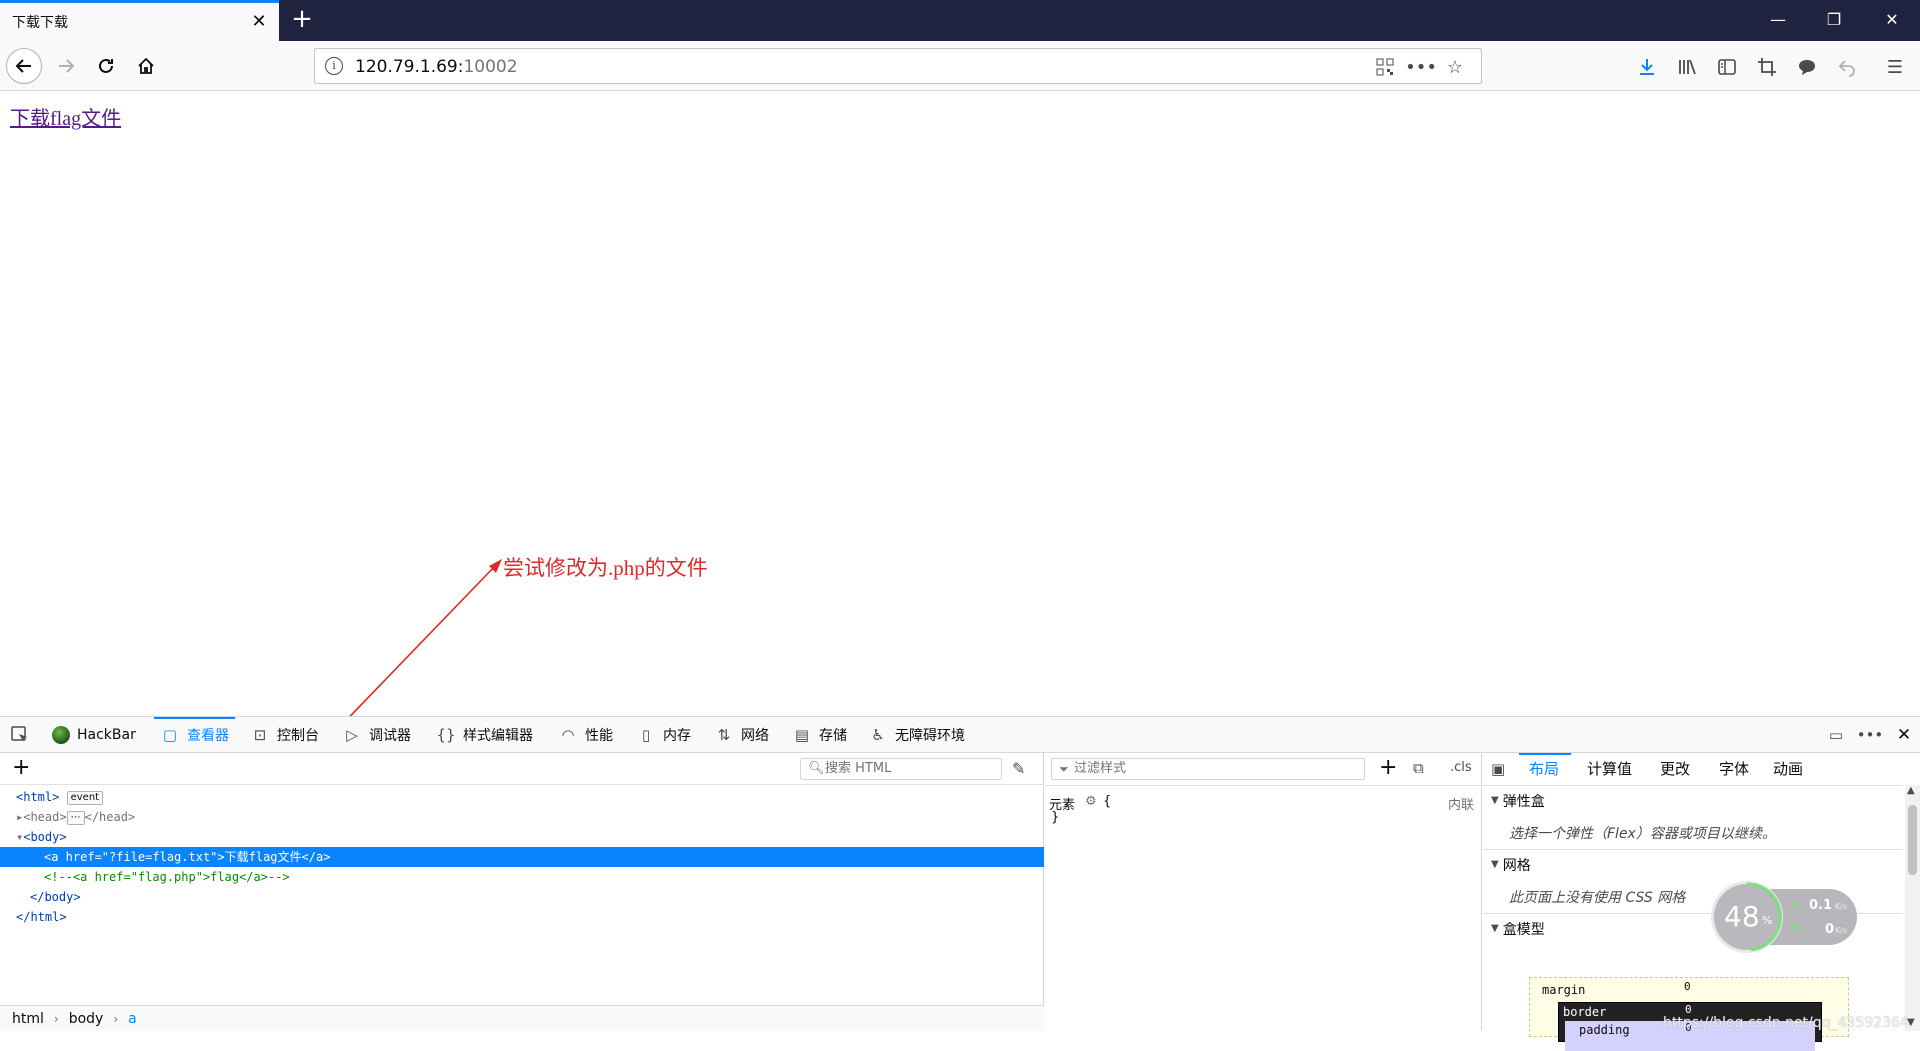  I want to click on markup-body-close: </body>, so click(522, 897).